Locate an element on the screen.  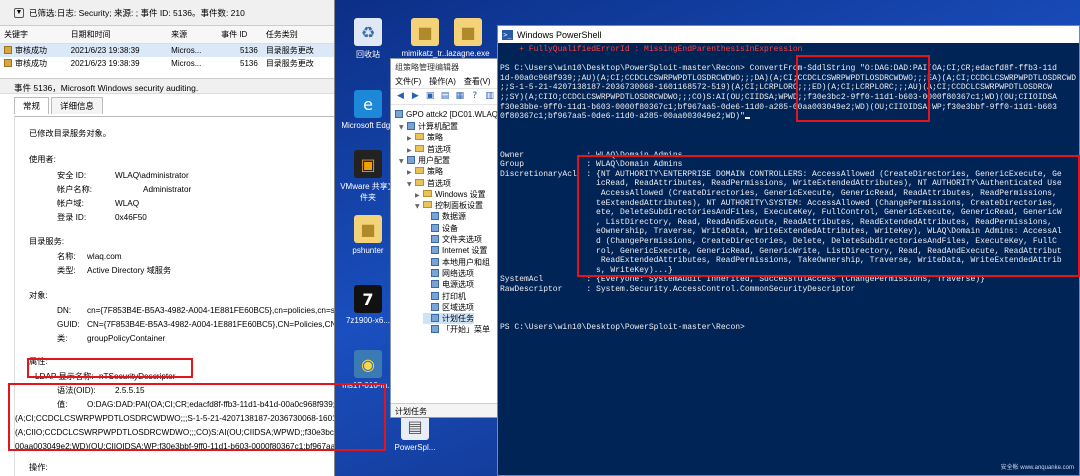
tree-node: ▼ 首选项 is located at coordinates (429, 183).